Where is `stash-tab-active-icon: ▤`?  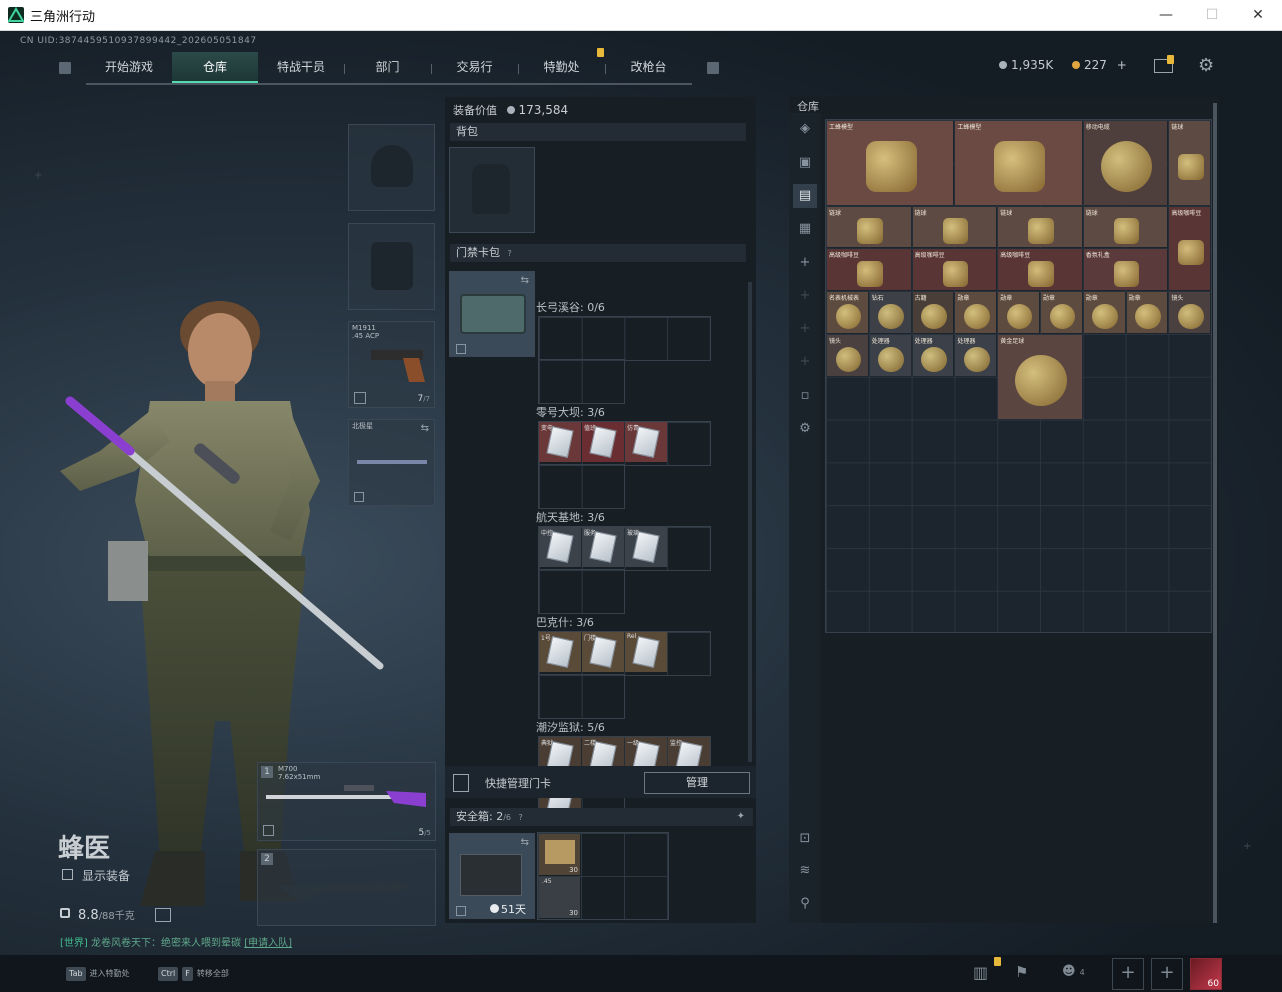
stash-tab-active-icon: ▤ is located at coordinates (805, 196).